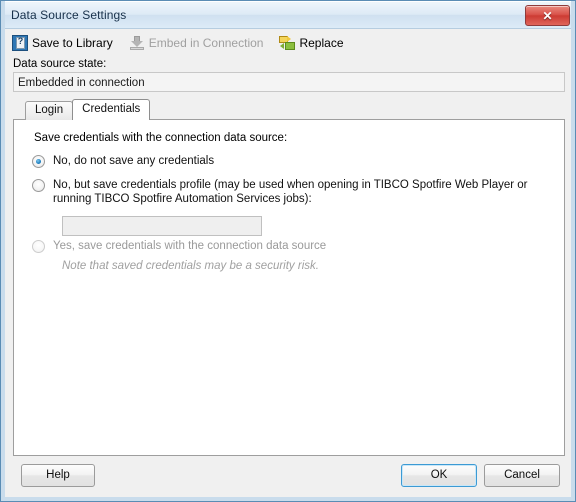 Image resolution: width=576 pixels, height=502 pixels. Describe the element at coordinates (287, 161) in the screenshot. I see `radio-option-no-credentials: No, do not save any credentials` at that location.